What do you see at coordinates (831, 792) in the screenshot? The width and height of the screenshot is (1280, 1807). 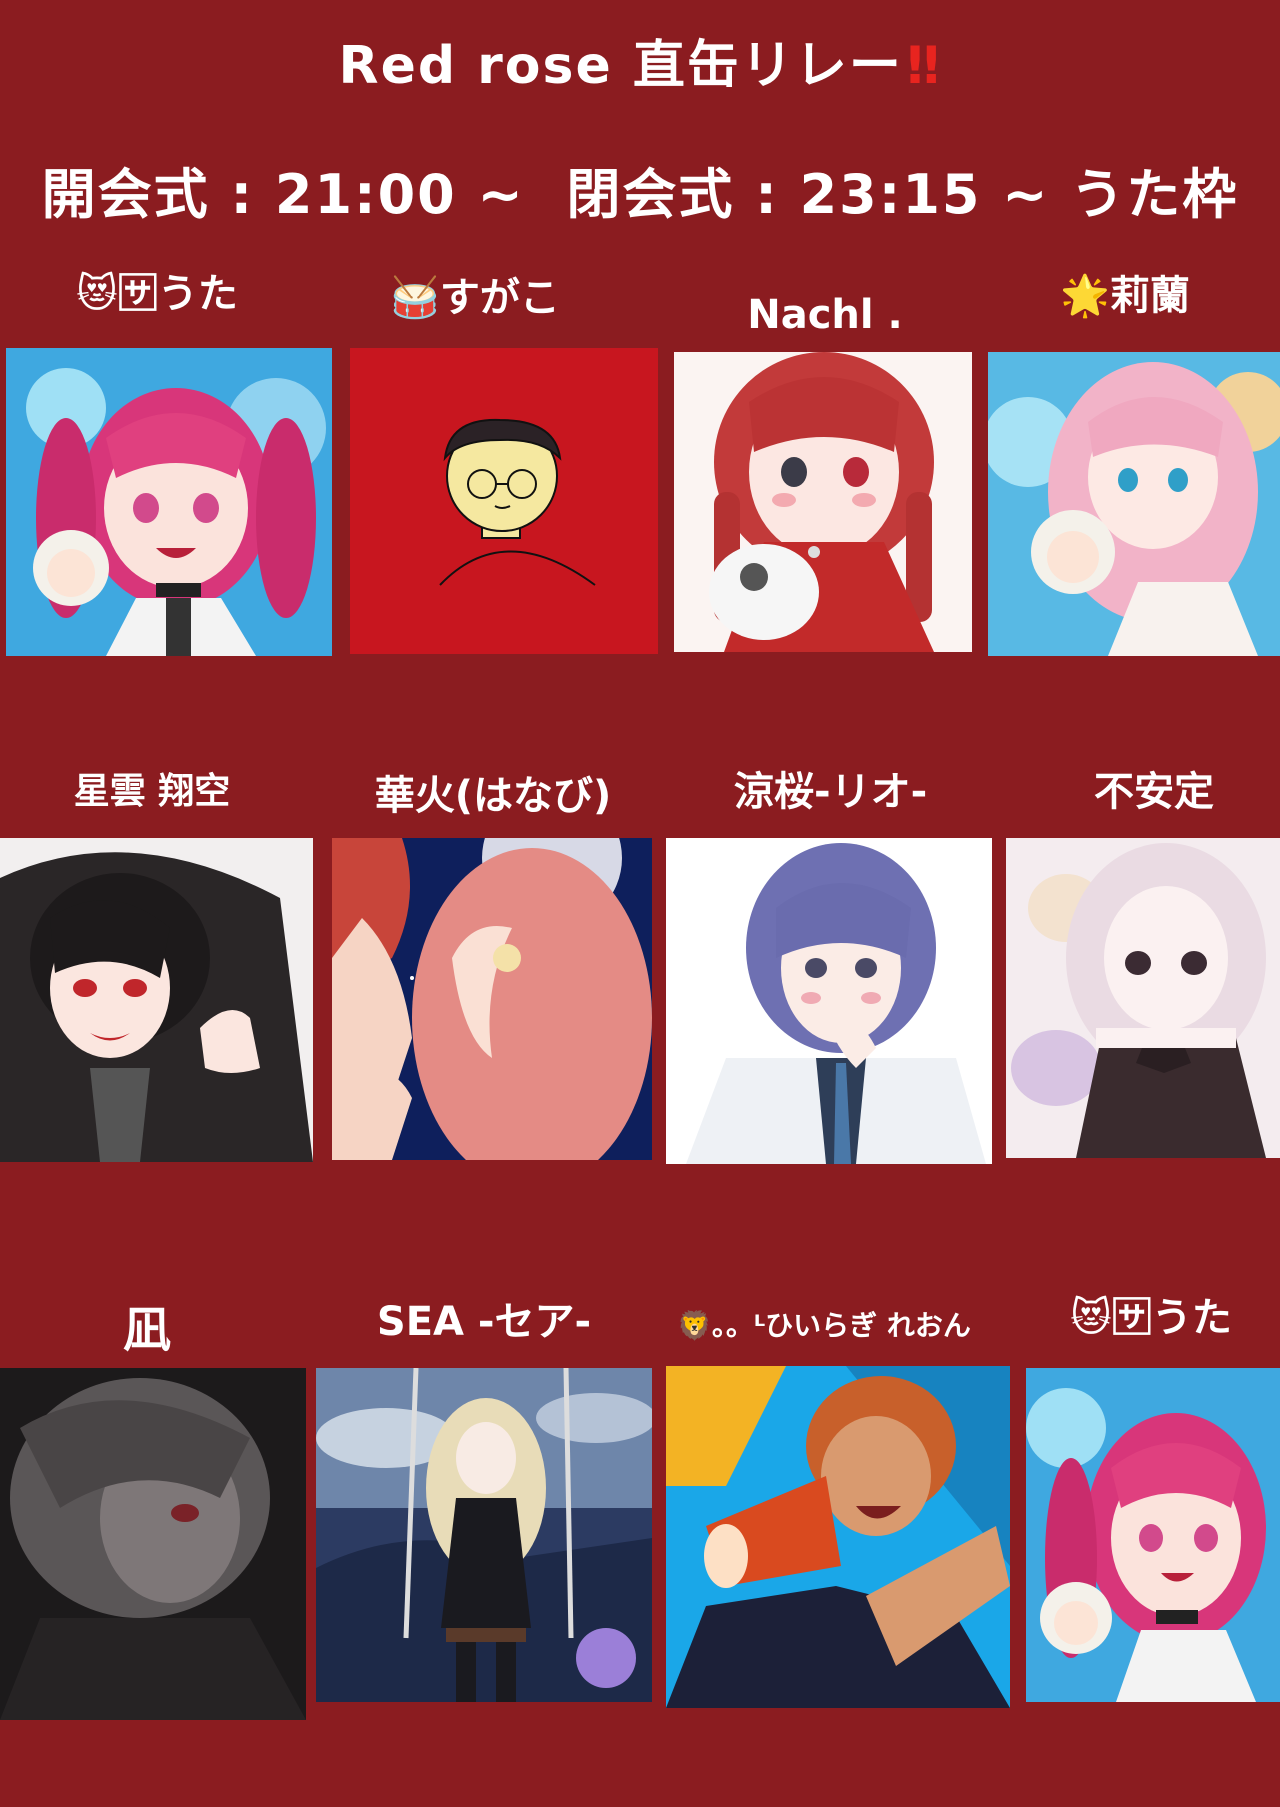 I see `performer-name: 涼桜-リオ-` at bounding box center [831, 792].